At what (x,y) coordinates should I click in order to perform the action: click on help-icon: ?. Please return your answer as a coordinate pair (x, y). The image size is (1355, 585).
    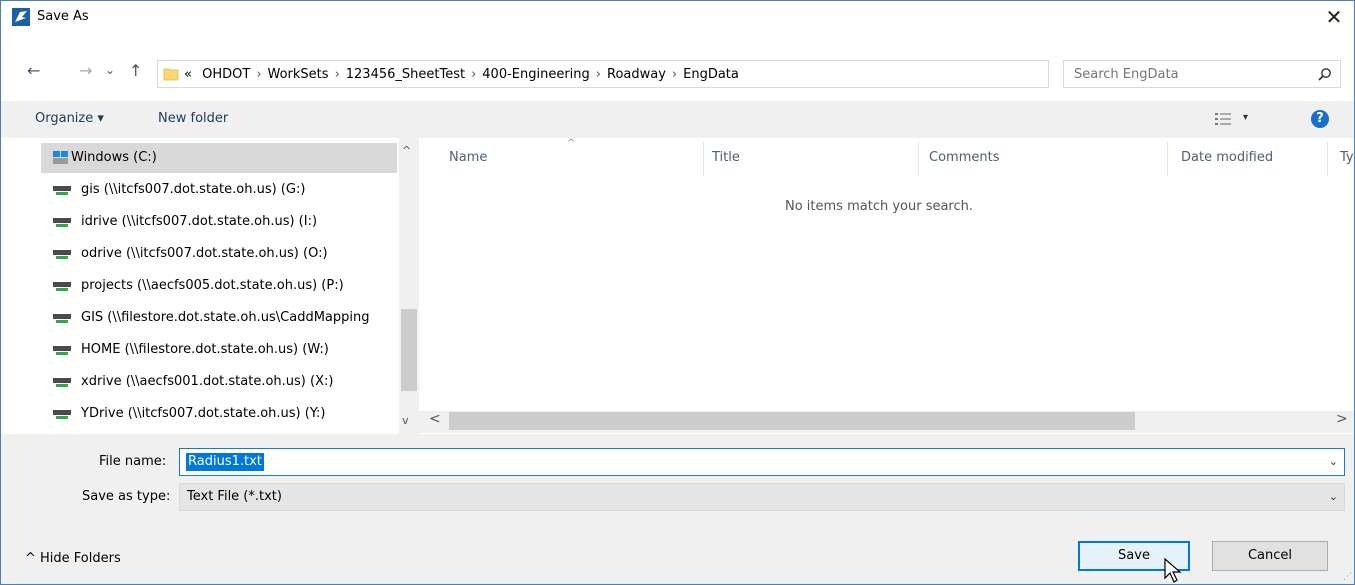
    Looking at the image, I should click on (1320, 119).